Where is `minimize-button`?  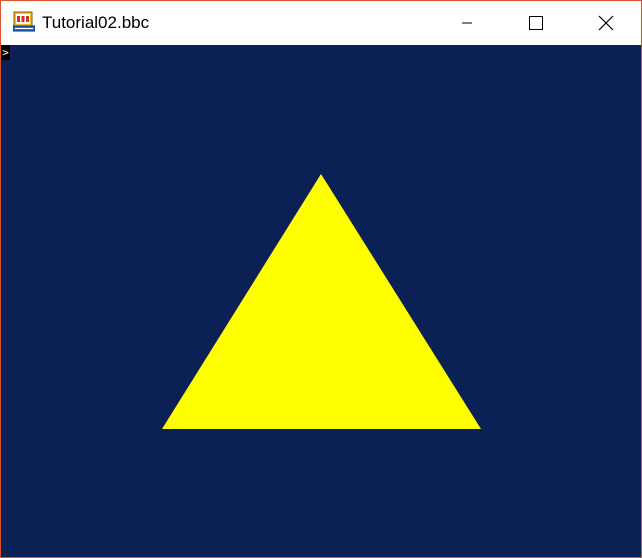 minimize-button is located at coordinates (467, 23).